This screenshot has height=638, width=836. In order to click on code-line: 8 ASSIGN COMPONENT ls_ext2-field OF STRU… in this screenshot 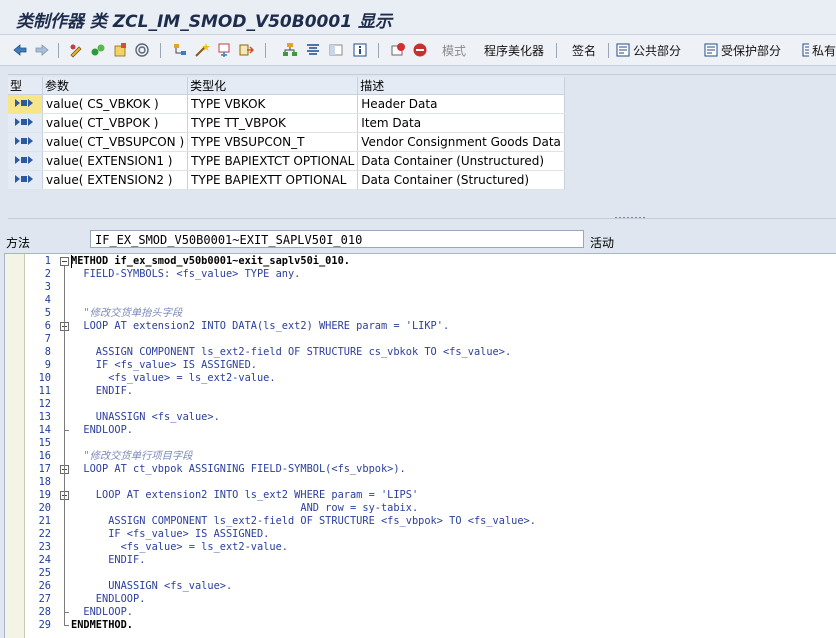, I will do `click(430, 352)`.